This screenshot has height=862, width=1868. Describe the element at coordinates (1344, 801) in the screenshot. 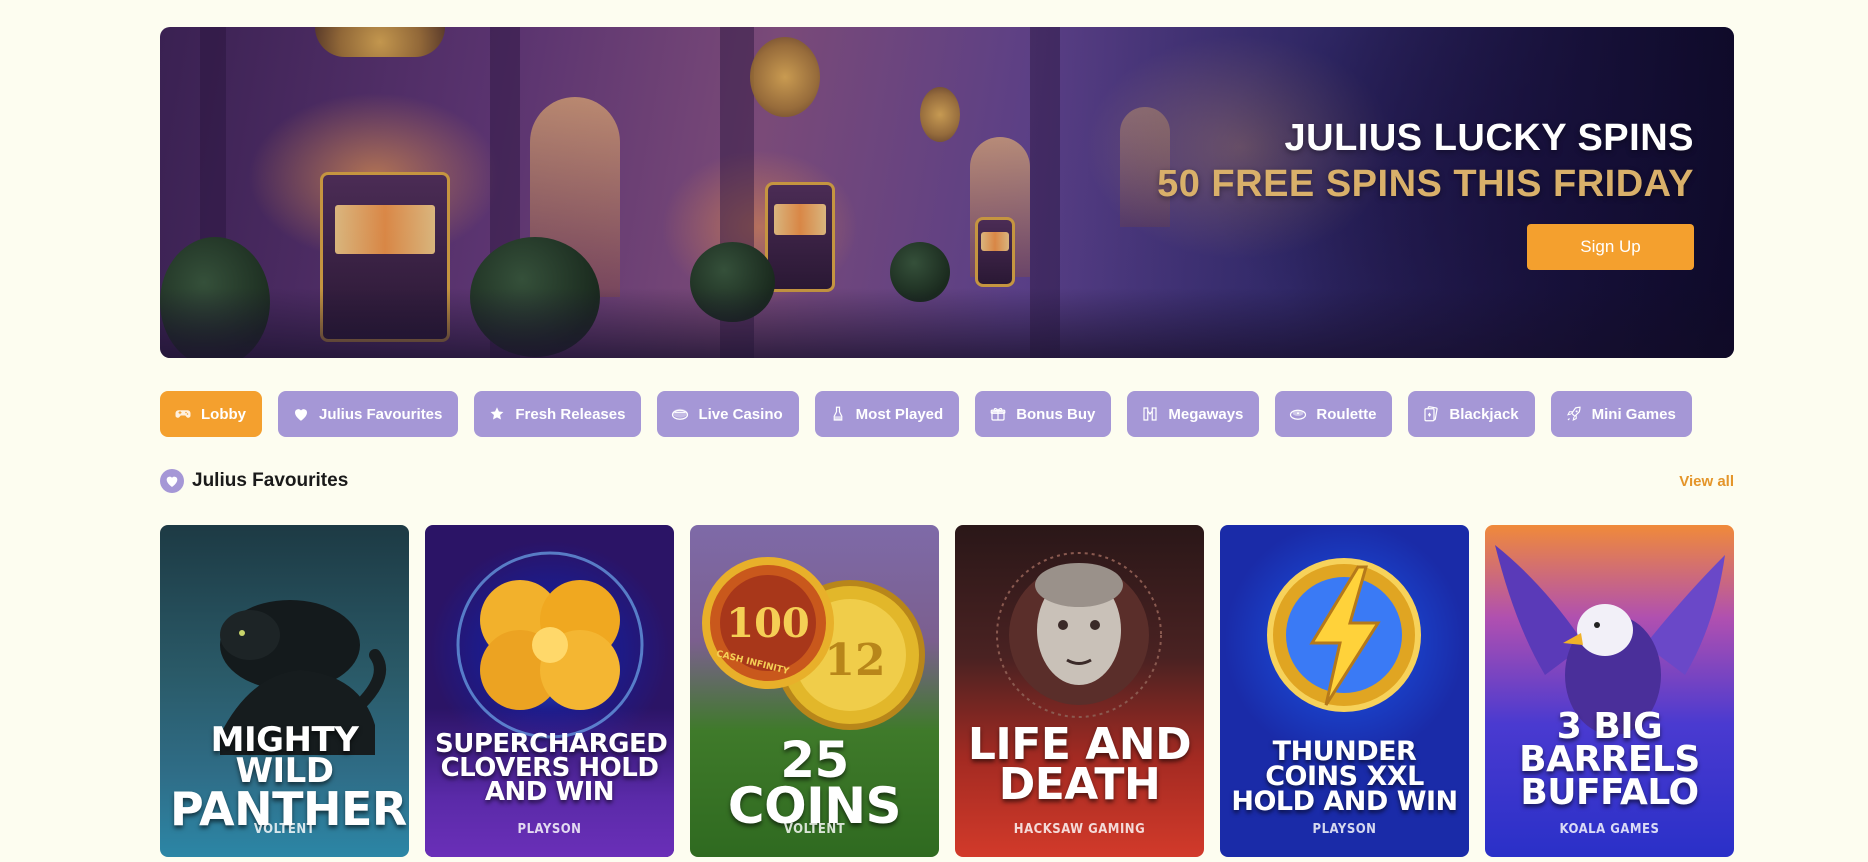

I see `game-title-line2: Hold and Win` at that location.